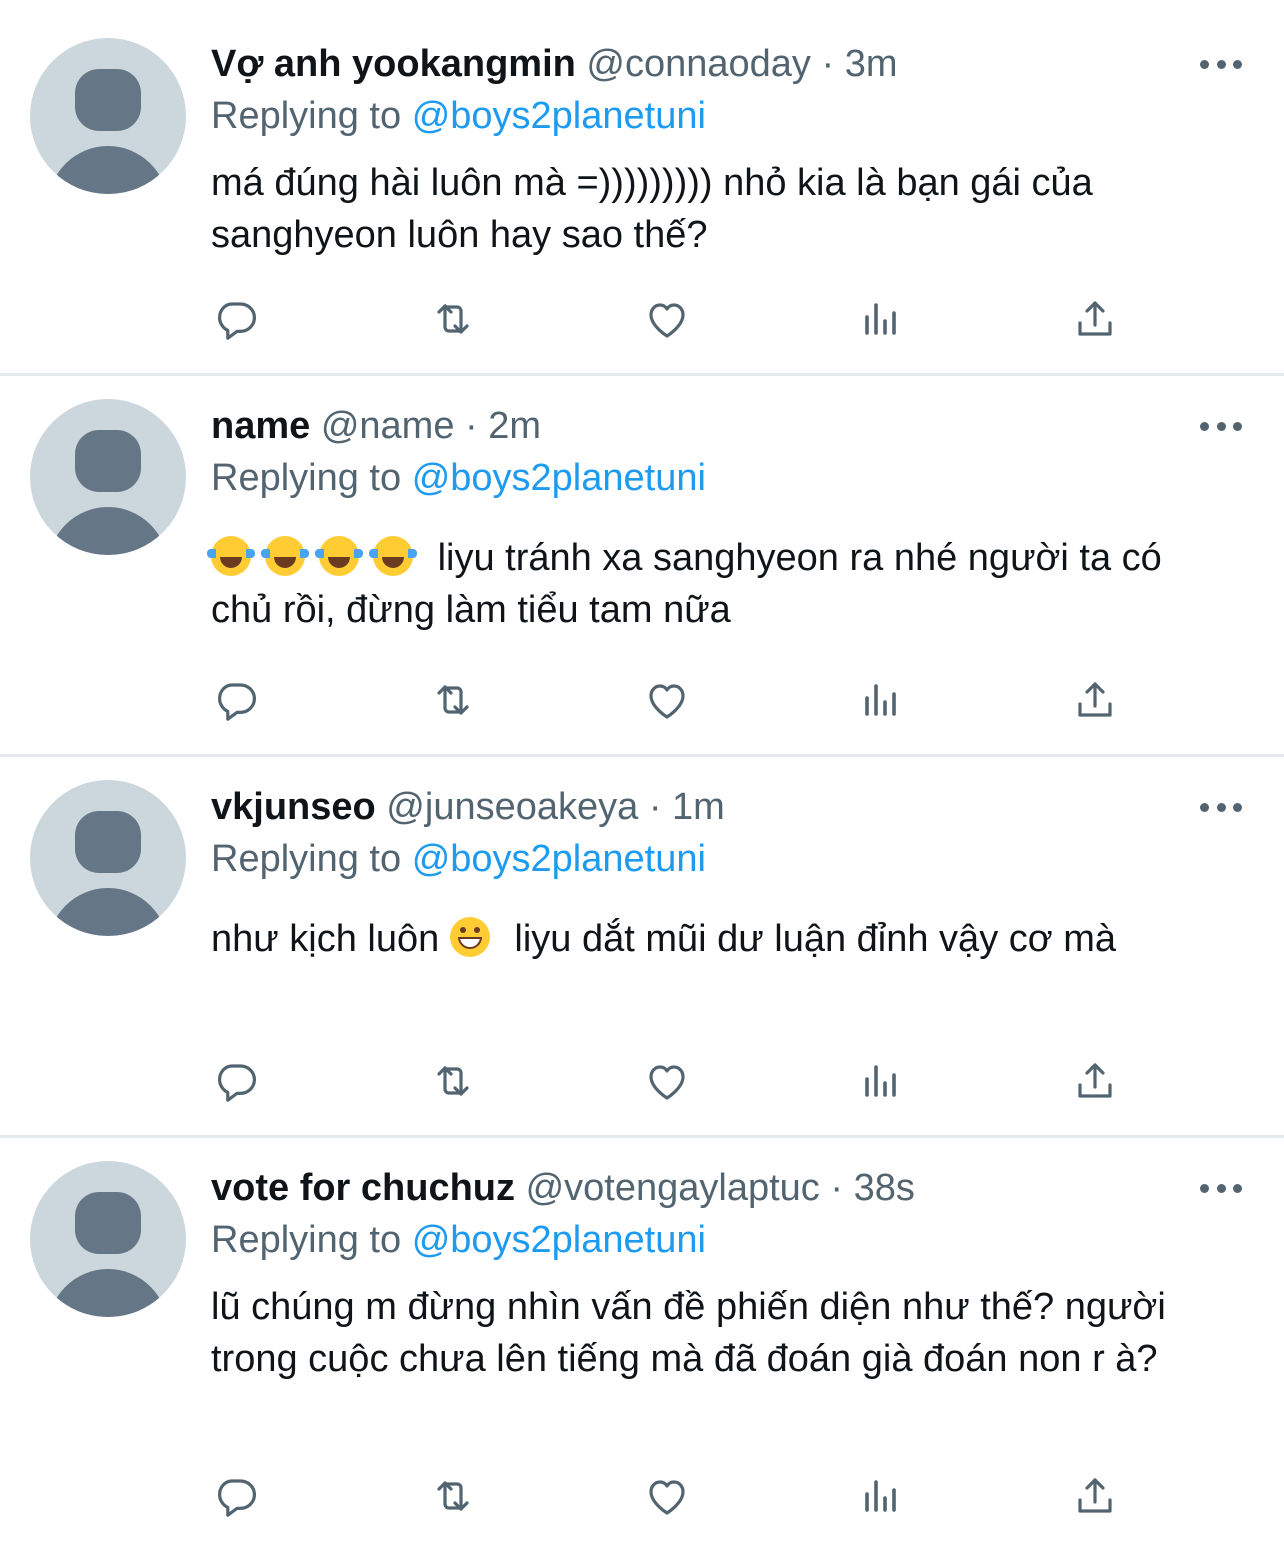 The height and width of the screenshot is (1542, 1284). I want to click on display-name: vkjunseo, so click(293, 807).